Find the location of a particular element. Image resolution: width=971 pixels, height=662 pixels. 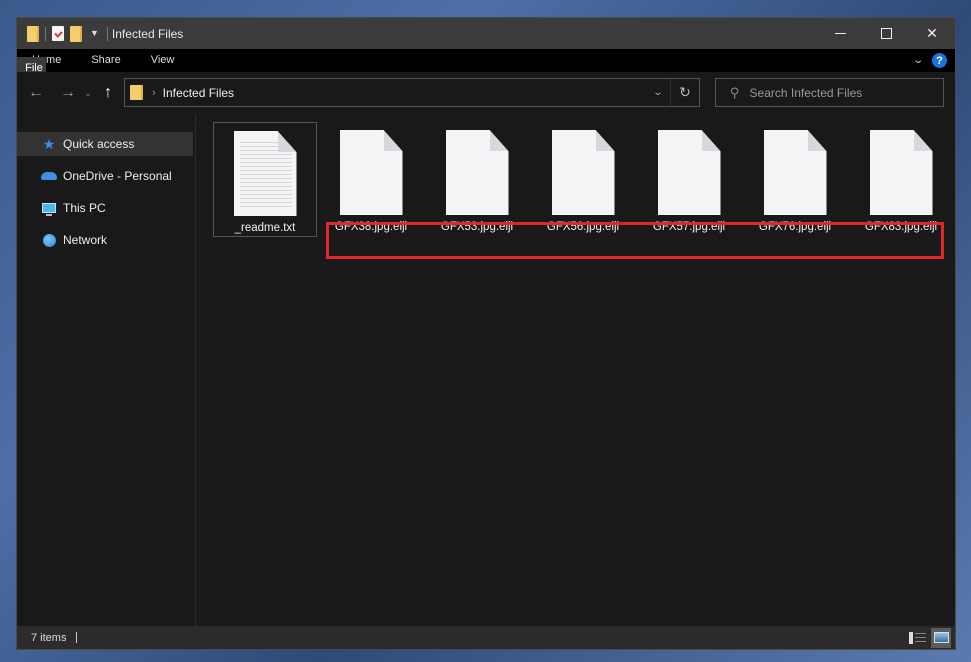

large-icons-view-icon is located at coordinates (941, 637).